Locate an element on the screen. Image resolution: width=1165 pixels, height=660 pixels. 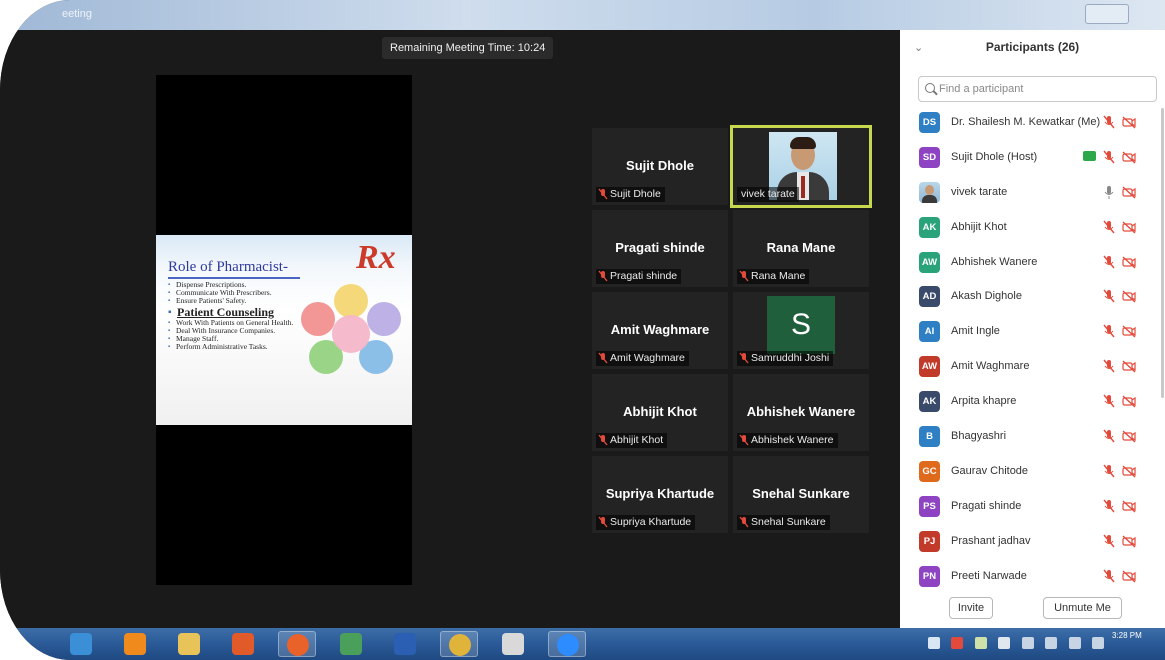
participant-name: Arpita khapre is located at coordinates (984, 401).